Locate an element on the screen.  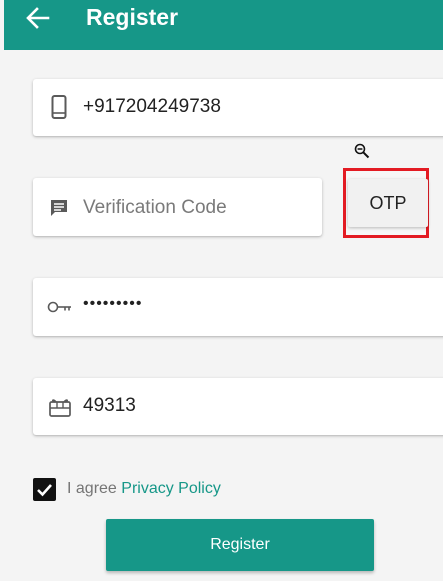
otp-button: OTP is located at coordinates (388, 203).